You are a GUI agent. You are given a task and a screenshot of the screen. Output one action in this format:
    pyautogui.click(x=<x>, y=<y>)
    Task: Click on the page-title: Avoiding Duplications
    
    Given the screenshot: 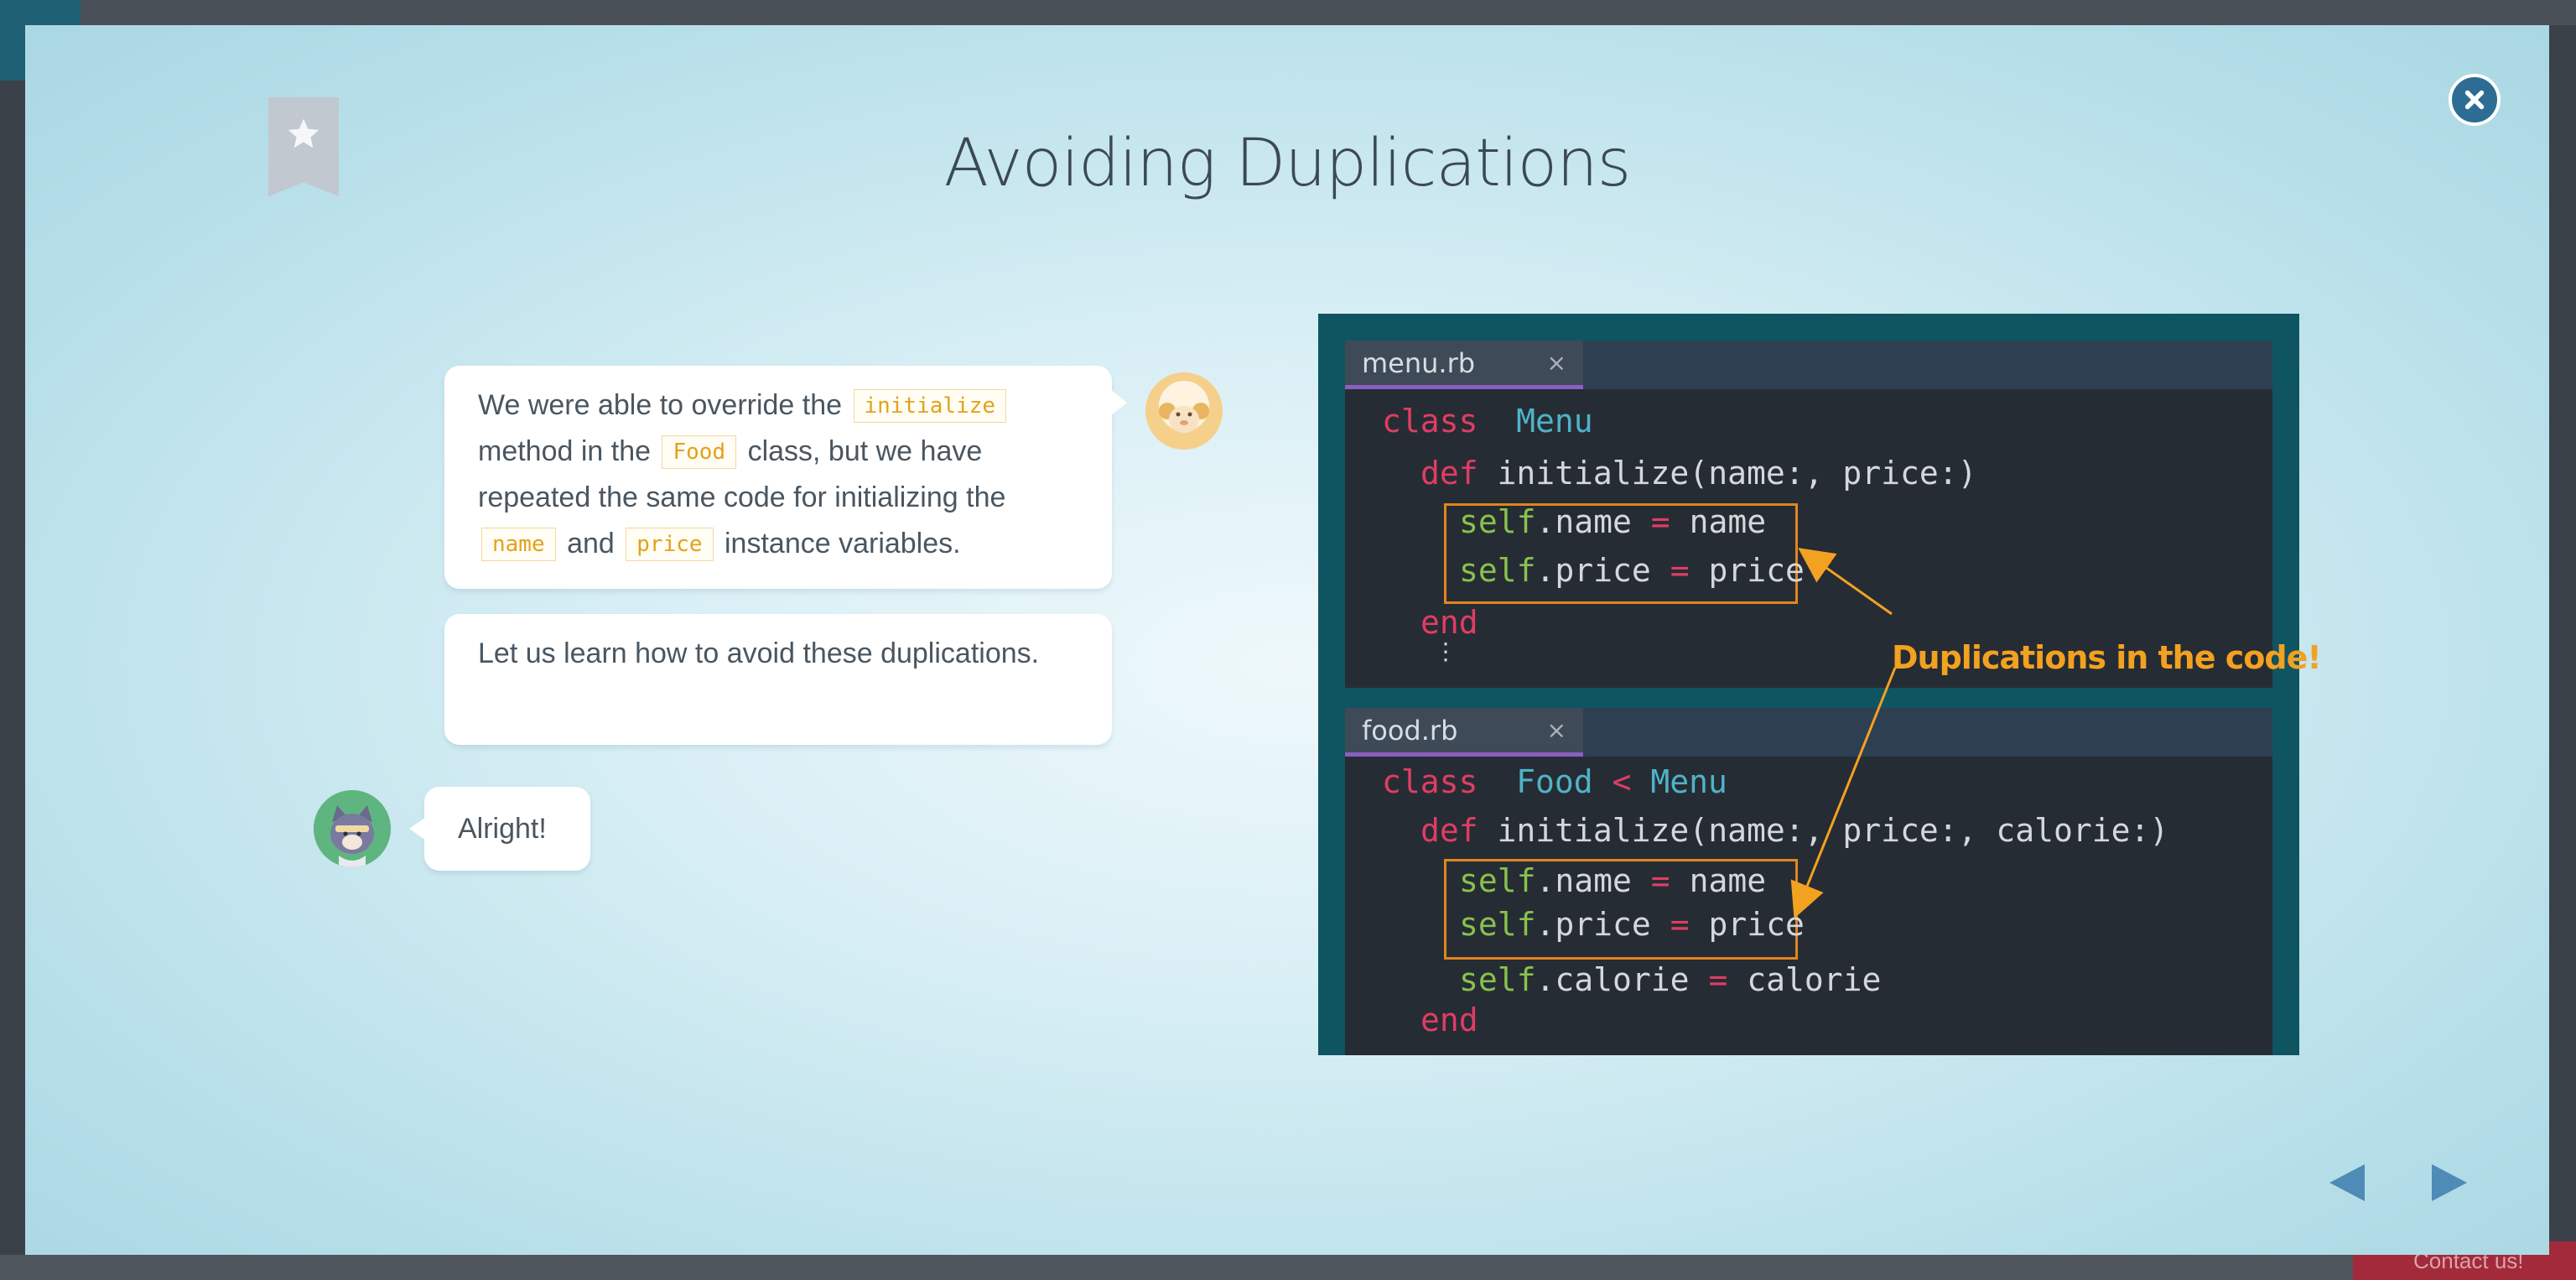 What is the action you would take?
    pyautogui.click(x=1287, y=163)
    